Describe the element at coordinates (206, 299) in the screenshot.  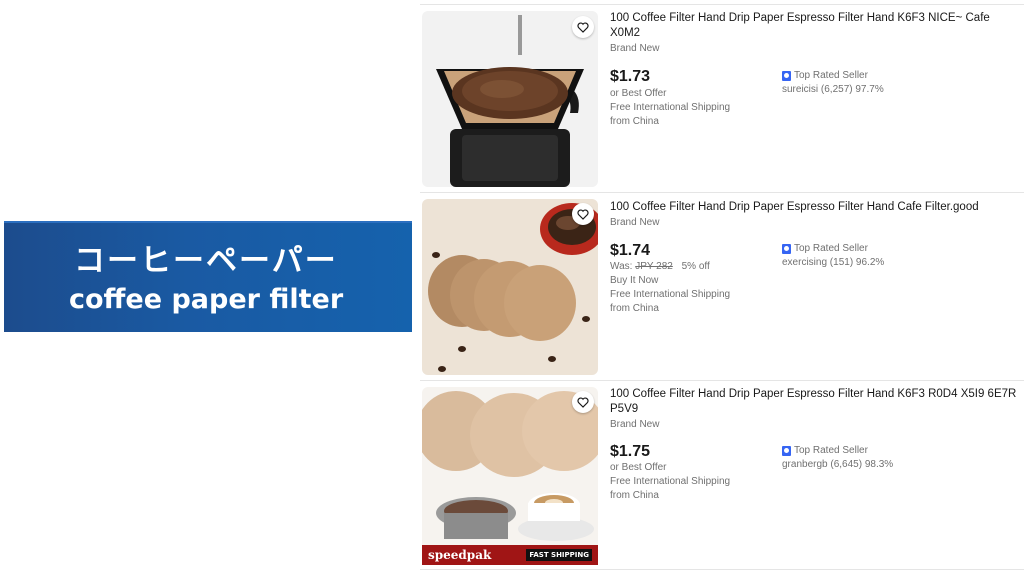
I see `banner-english-title: coffee paper filter` at that location.